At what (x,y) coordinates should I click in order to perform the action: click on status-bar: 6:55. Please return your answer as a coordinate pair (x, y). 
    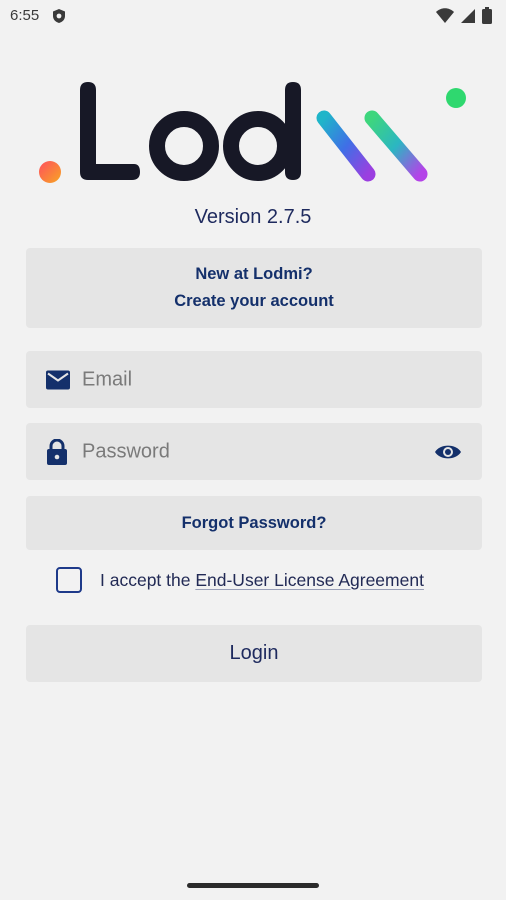
    Looking at the image, I should click on (253, 17).